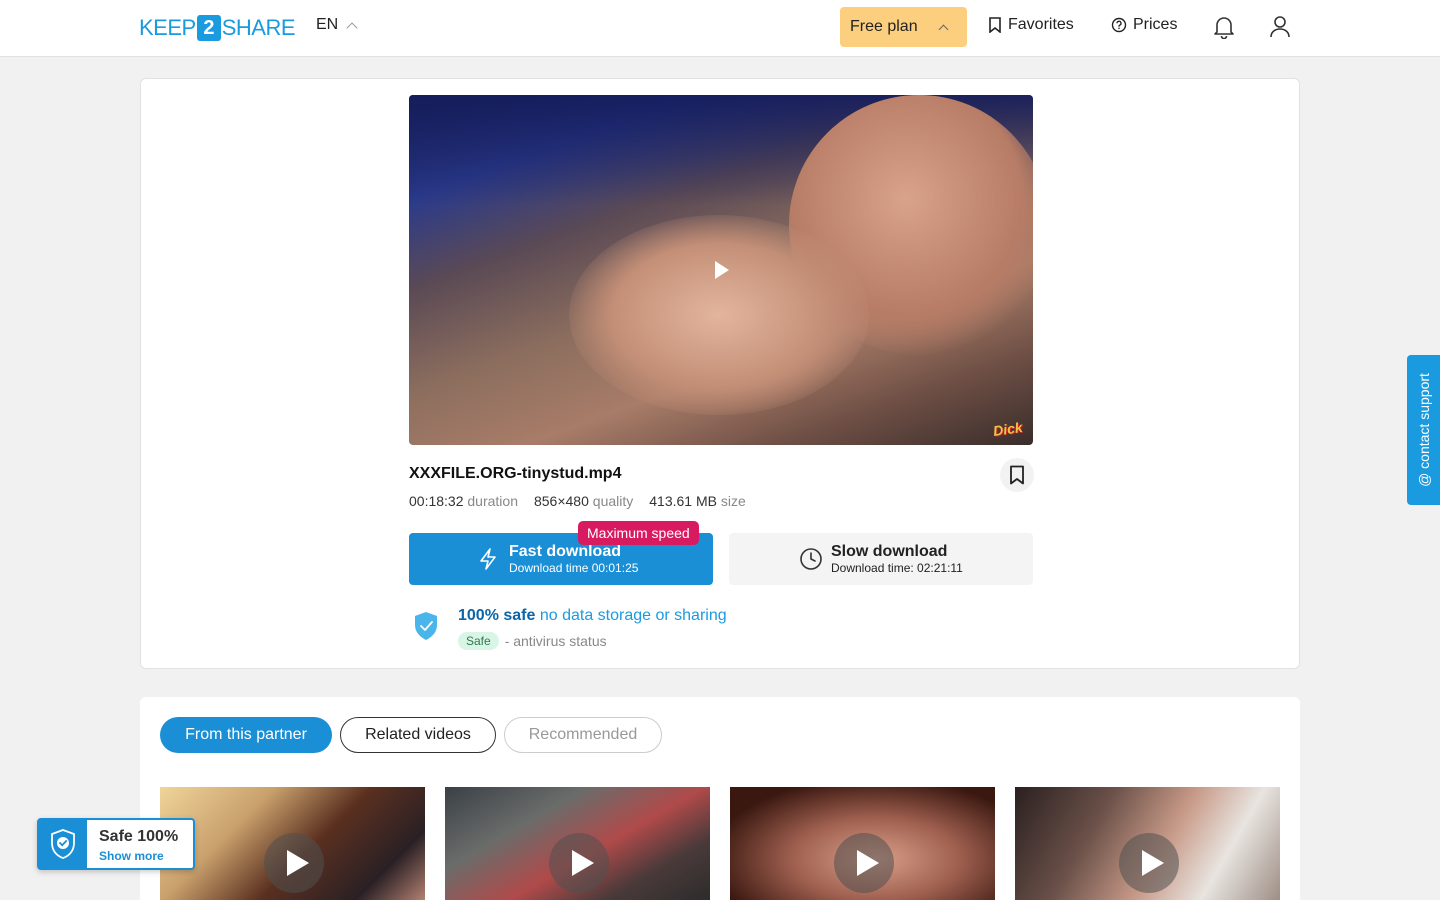 This screenshot has width=1440, height=900. Describe the element at coordinates (1008, 429) in the screenshot. I see `watermark-logo: Dick` at that location.